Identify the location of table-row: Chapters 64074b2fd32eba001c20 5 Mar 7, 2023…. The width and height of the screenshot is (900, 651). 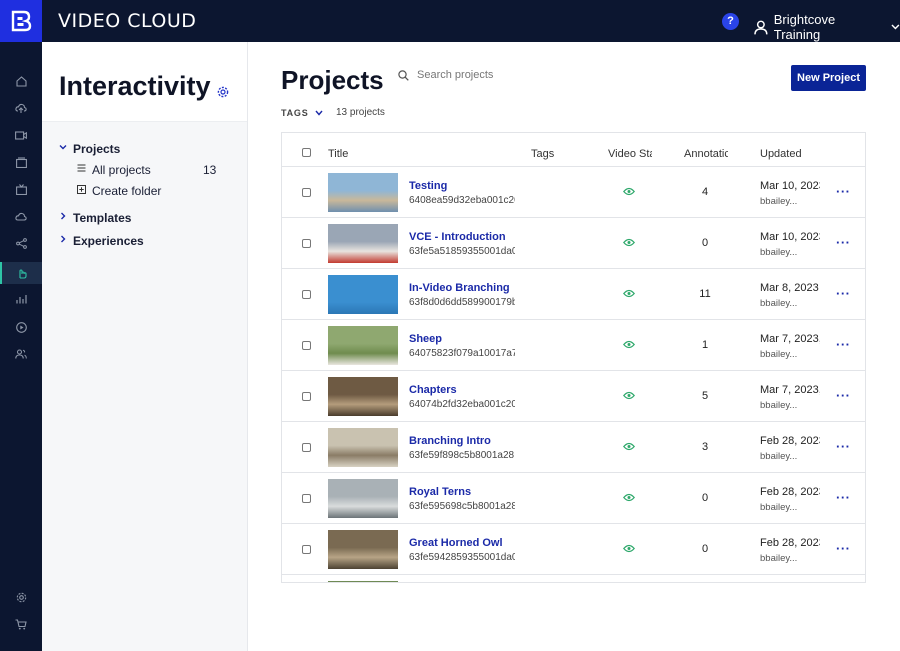
(573, 396).